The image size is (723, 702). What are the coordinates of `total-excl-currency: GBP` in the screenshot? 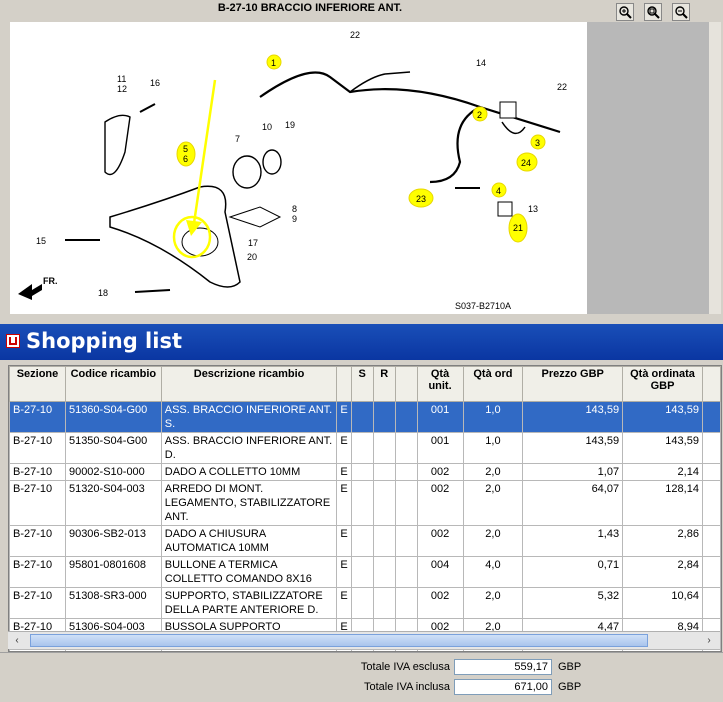 It's located at (570, 667).